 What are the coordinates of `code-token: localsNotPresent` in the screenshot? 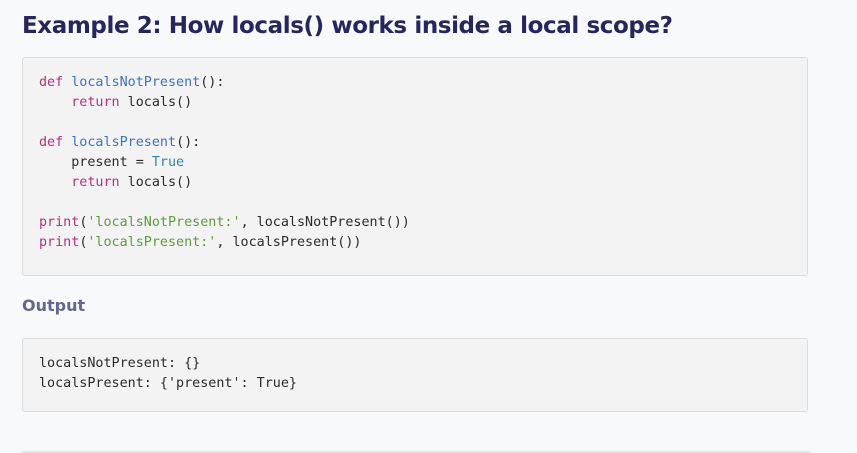 It's located at (136, 82).